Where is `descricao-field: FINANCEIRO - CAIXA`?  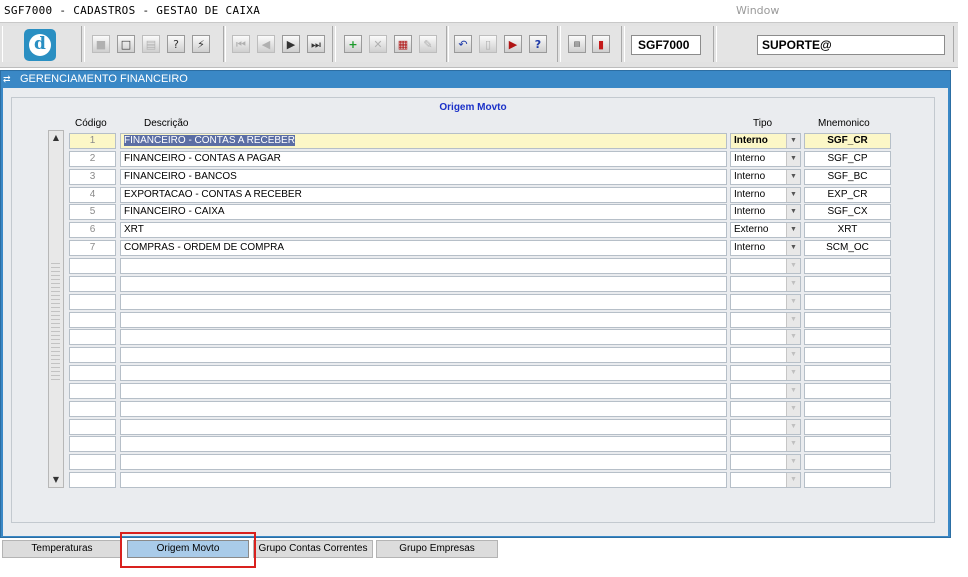
descricao-field: FINANCEIRO - CAIXA is located at coordinates (423, 212).